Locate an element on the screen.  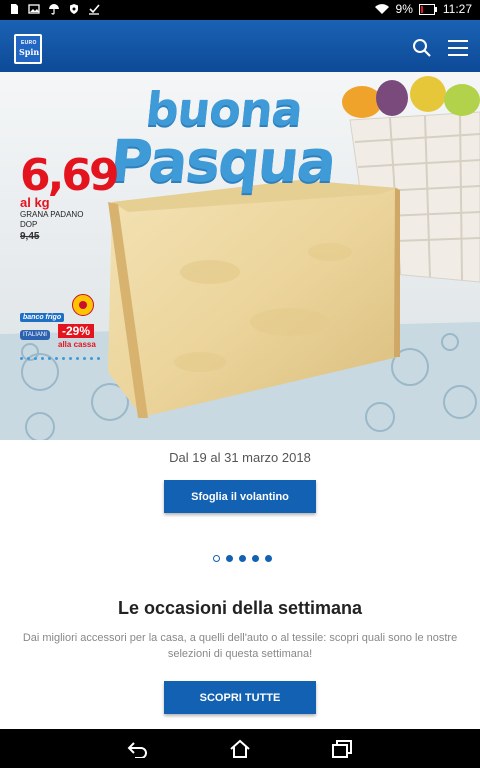
hero-title-line2: Pasqua is located at coordinates (222, 161).